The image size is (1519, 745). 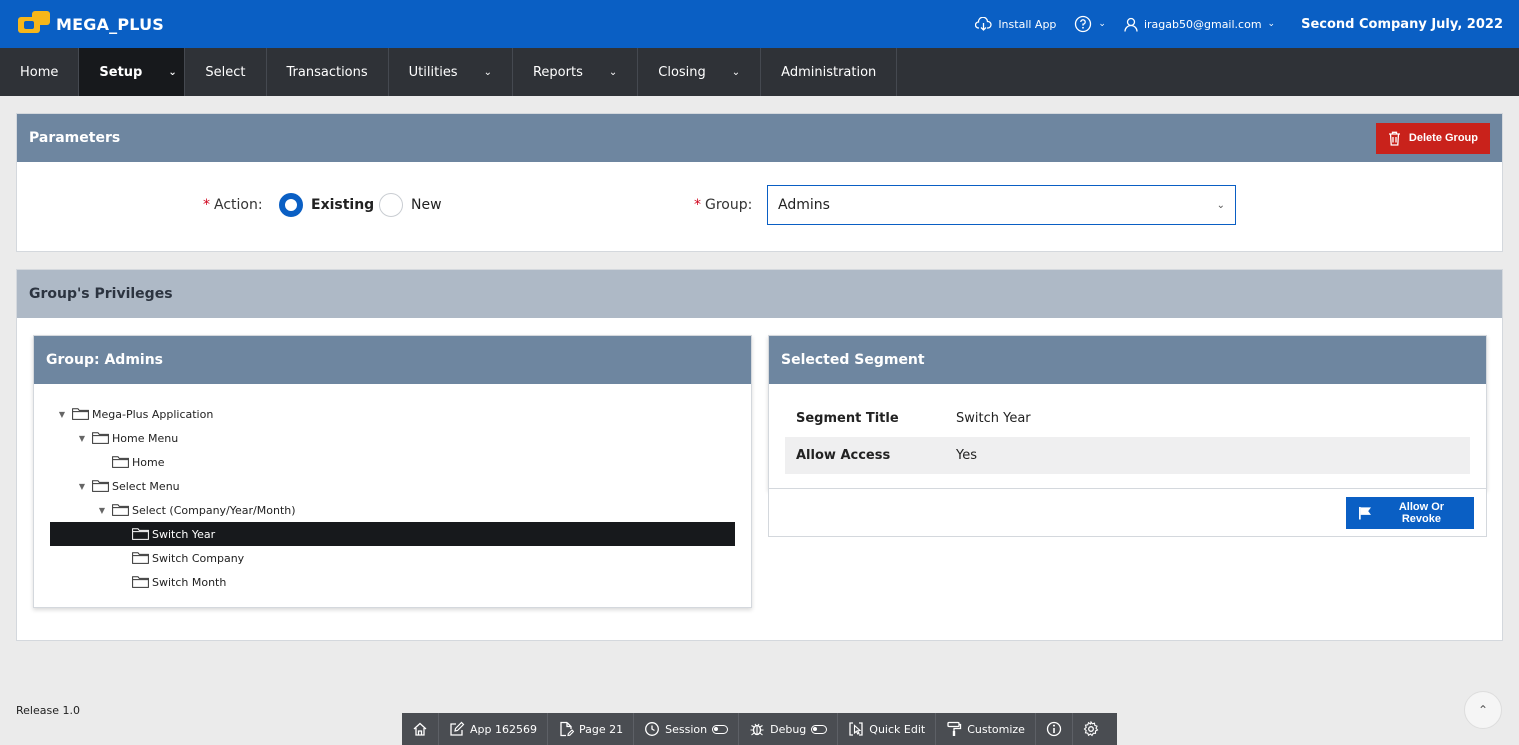 What do you see at coordinates (146, 486) in the screenshot?
I see `tree-node-label: Select Menu` at bounding box center [146, 486].